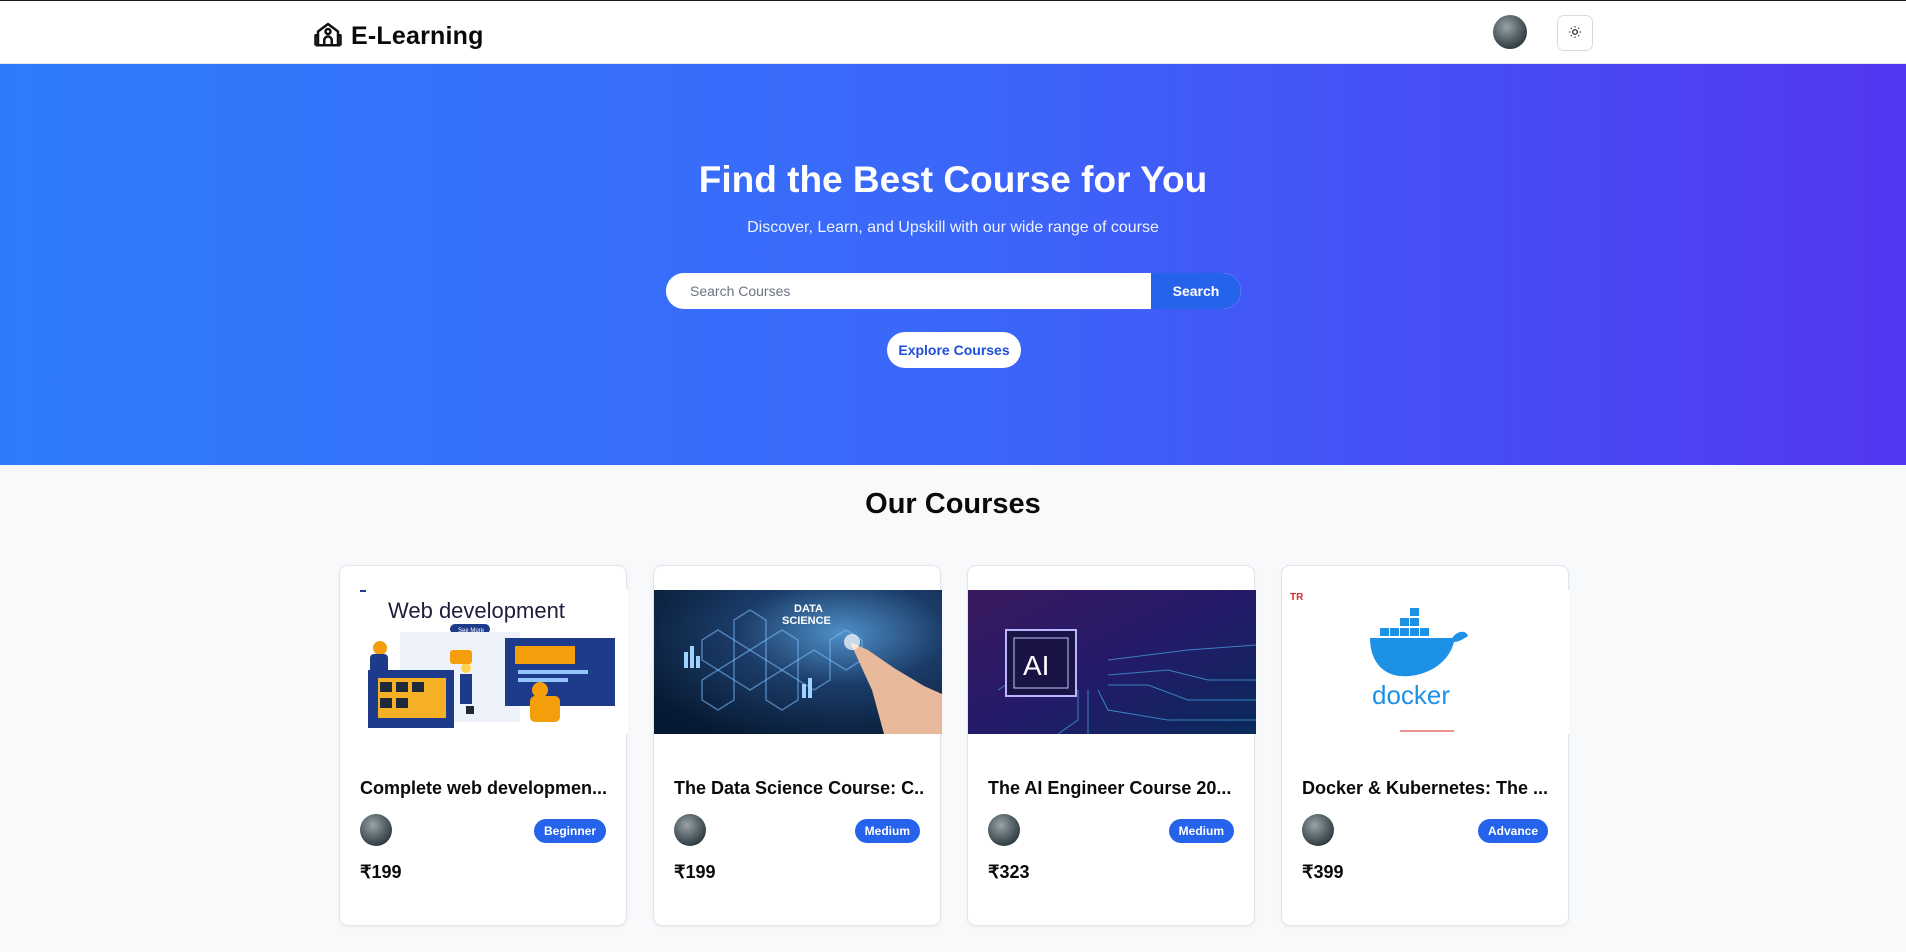 Image resolution: width=1906 pixels, height=952 pixels. I want to click on theme-toggle-button, so click(1575, 33).